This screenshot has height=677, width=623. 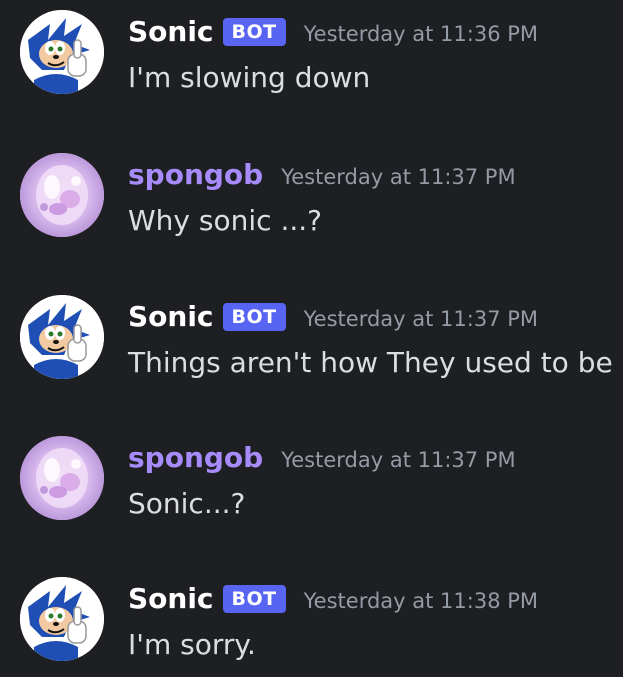 What do you see at coordinates (421, 34) in the screenshot?
I see `message-timestamp: Yesterday at 11:36 PM` at bounding box center [421, 34].